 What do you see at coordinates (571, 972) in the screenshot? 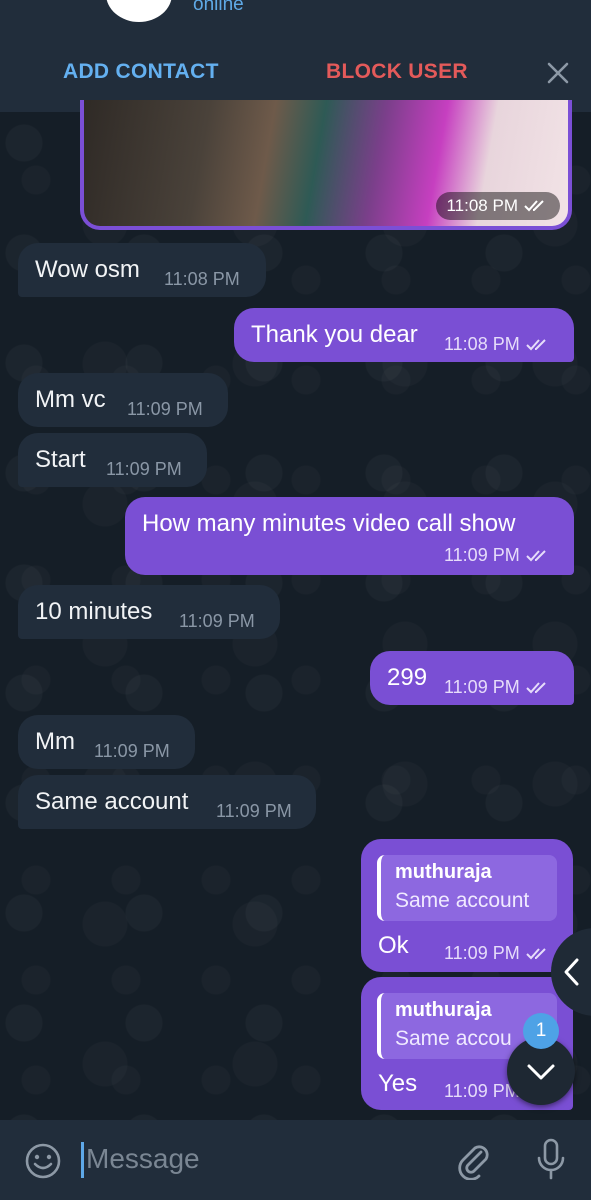
I see `chevron-left-icon` at bounding box center [571, 972].